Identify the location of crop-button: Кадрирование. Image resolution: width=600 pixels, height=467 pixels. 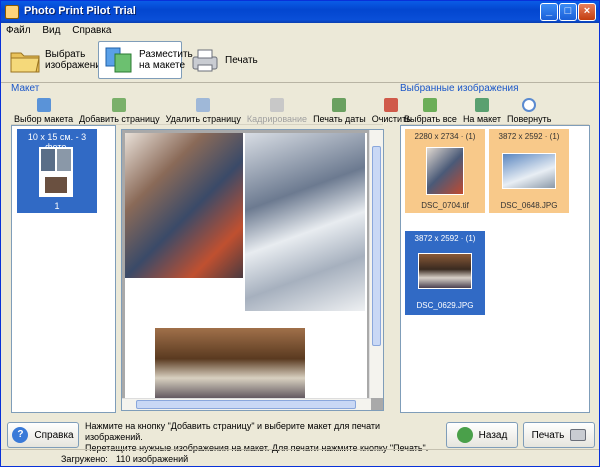
(277, 111).